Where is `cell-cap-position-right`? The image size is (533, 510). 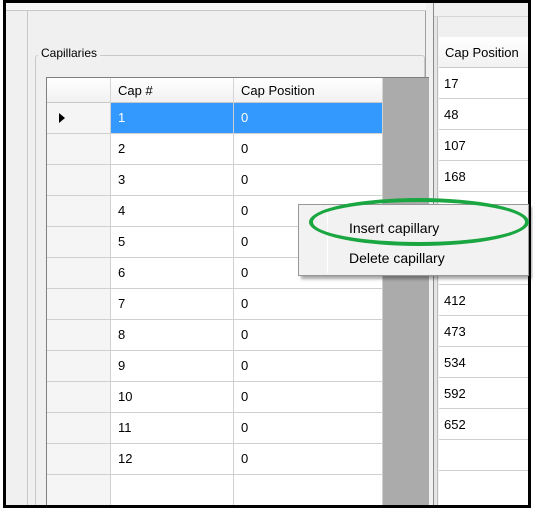 cell-cap-position-right is located at coordinates (483, 455).